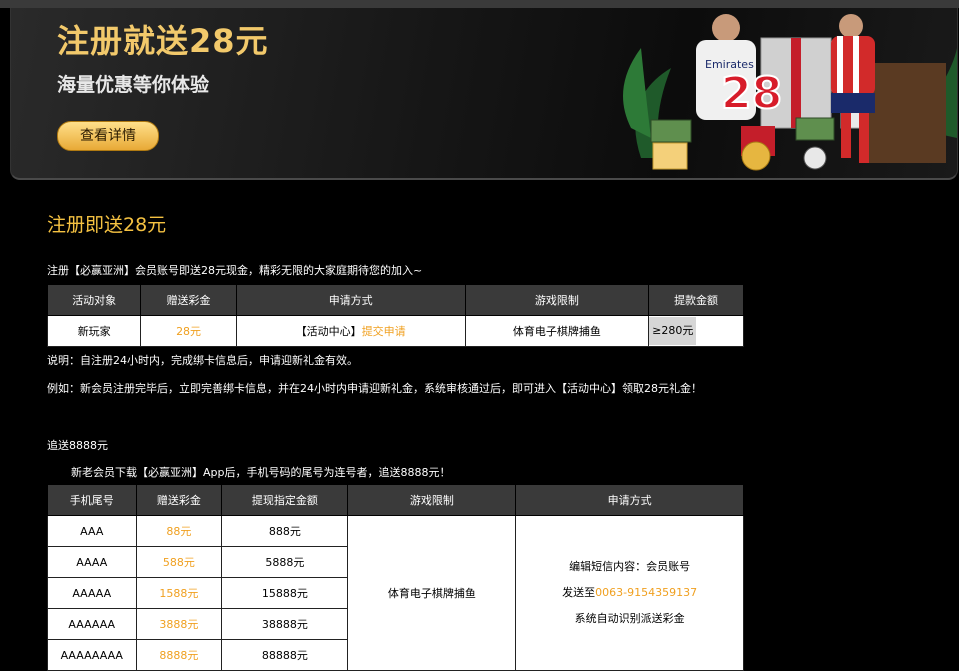 The height and width of the screenshot is (671, 959). I want to click on col-header-target: 活动对象, so click(94, 300).